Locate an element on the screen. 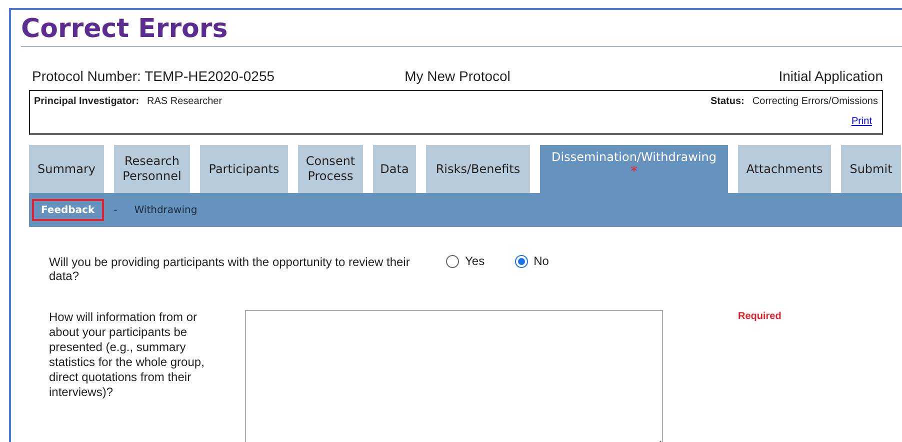 This screenshot has width=902, height=442. answer-box is located at coordinates (454, 376).